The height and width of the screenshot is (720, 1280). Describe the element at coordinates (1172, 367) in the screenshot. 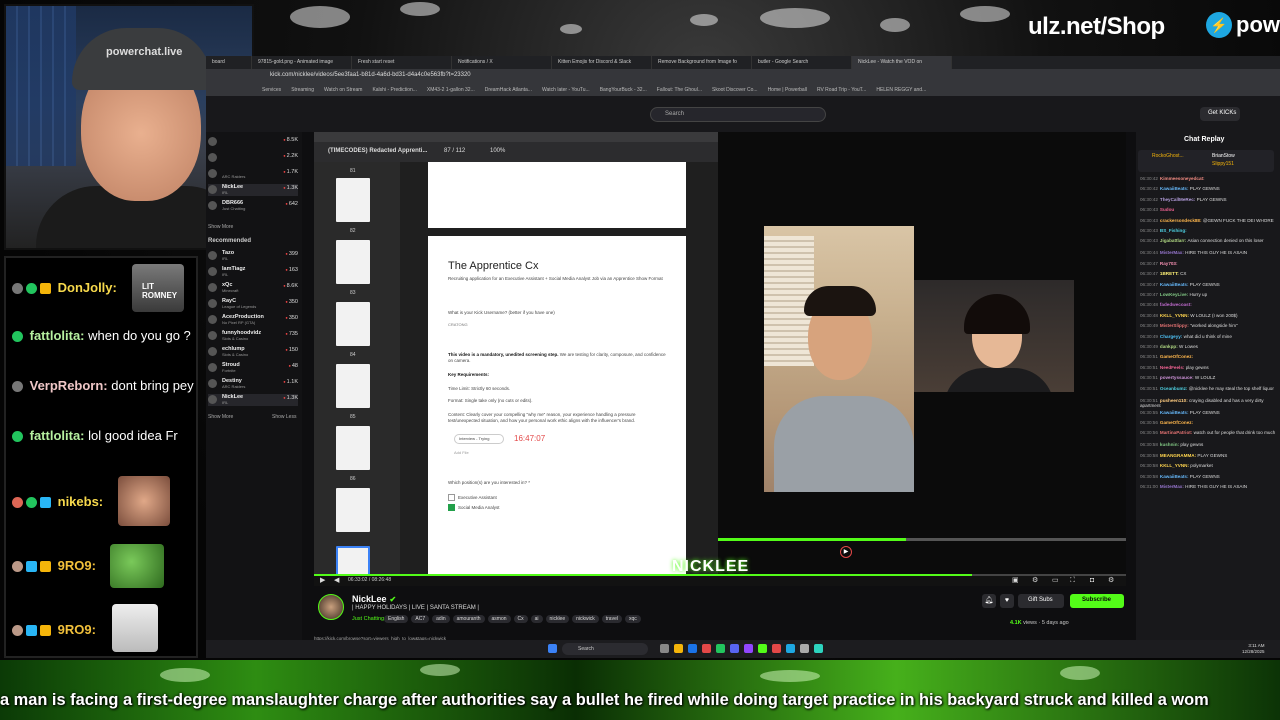

I see `message-username: NeedFeels:` at that location.